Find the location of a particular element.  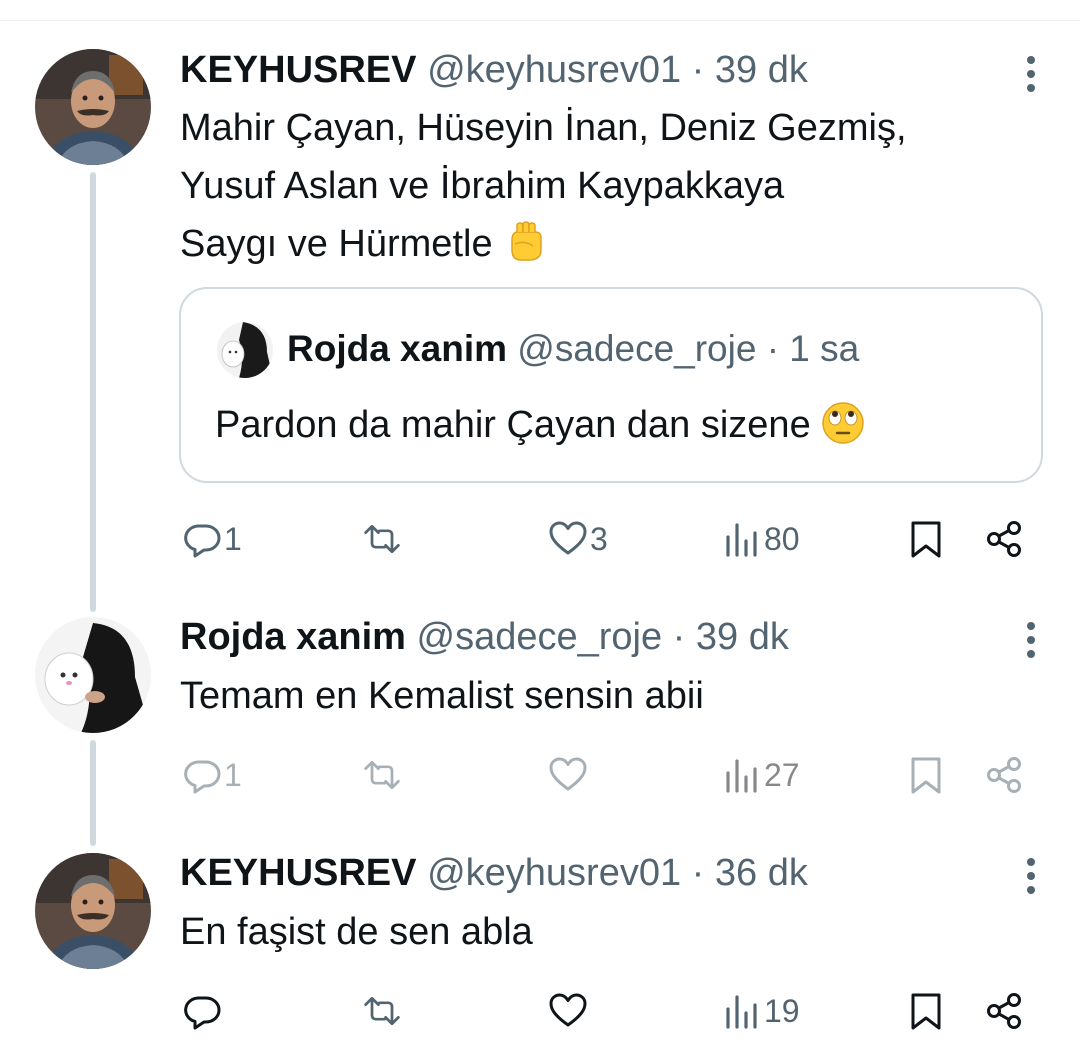

action-bar: 1 3 80 is located at coordinates (540, 539).